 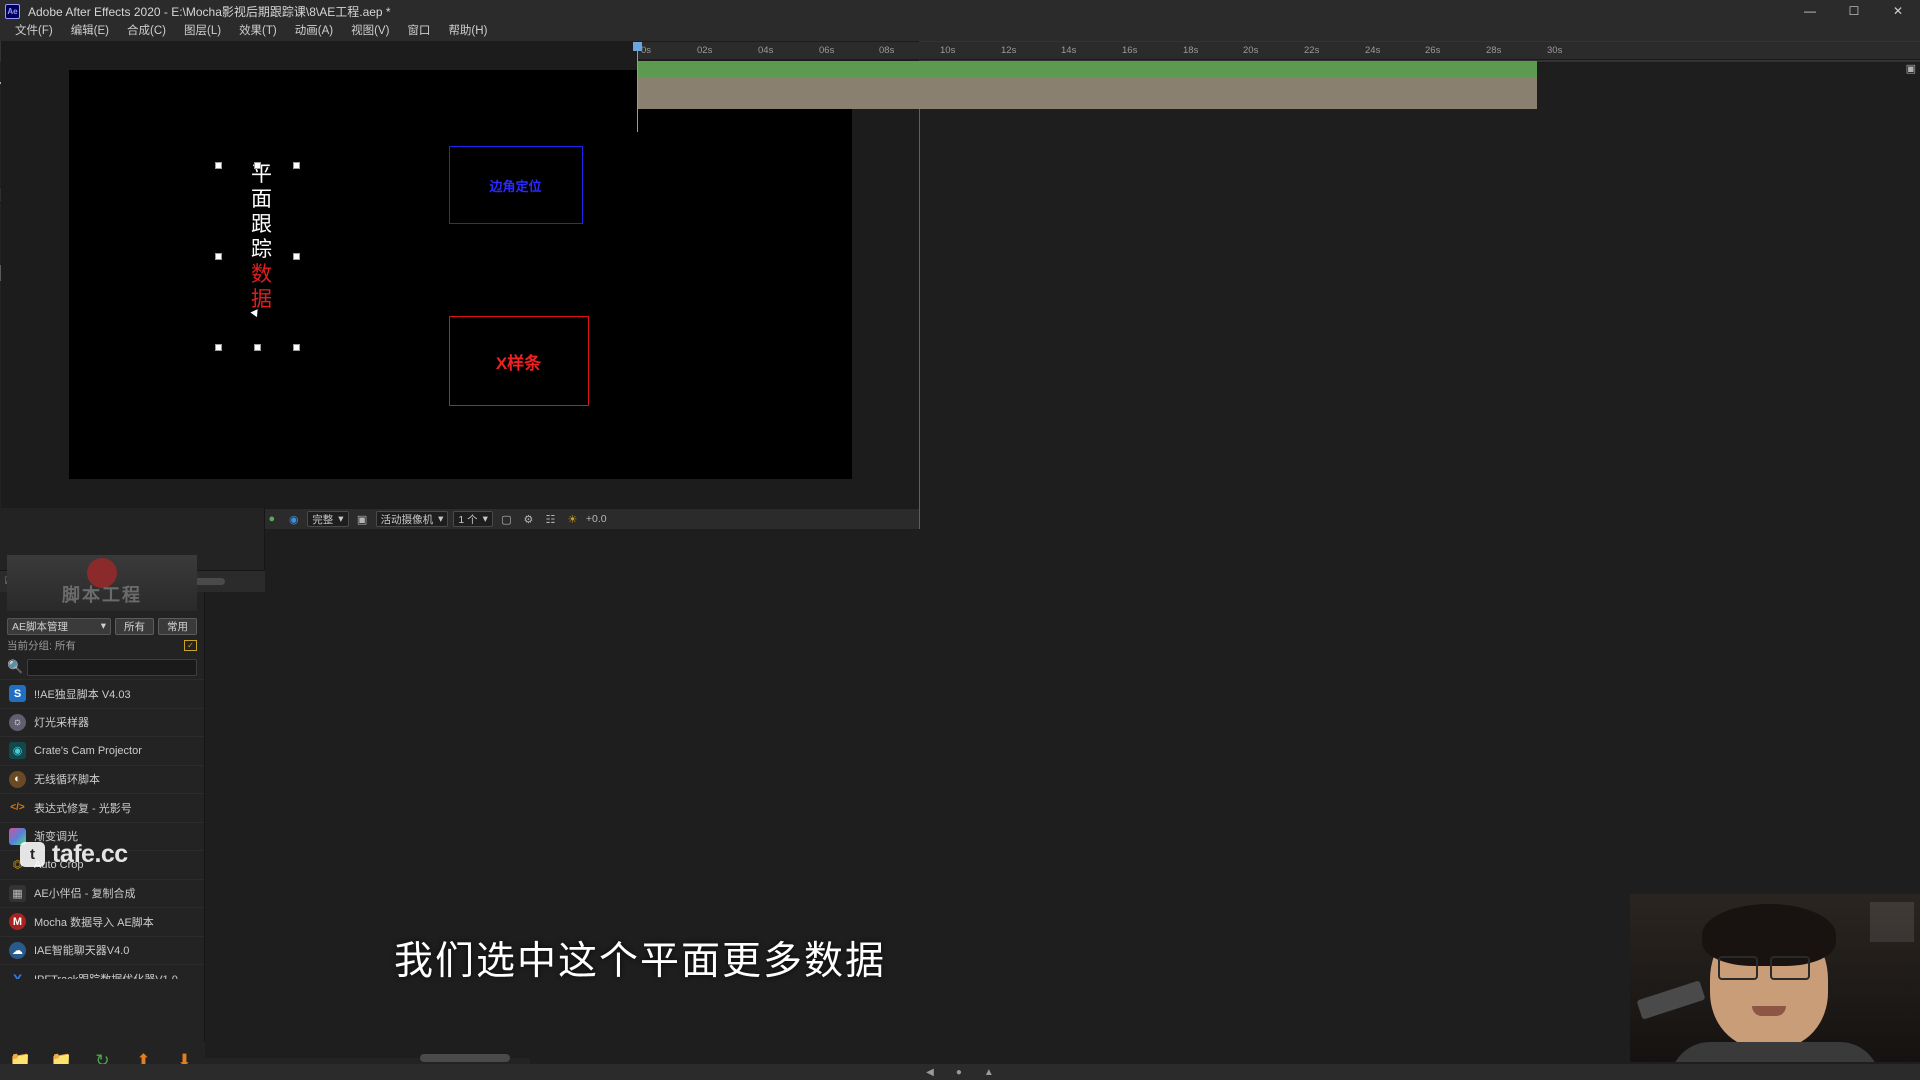 I want to click on mouse-cursor-icon, so click(x=255, y=314).